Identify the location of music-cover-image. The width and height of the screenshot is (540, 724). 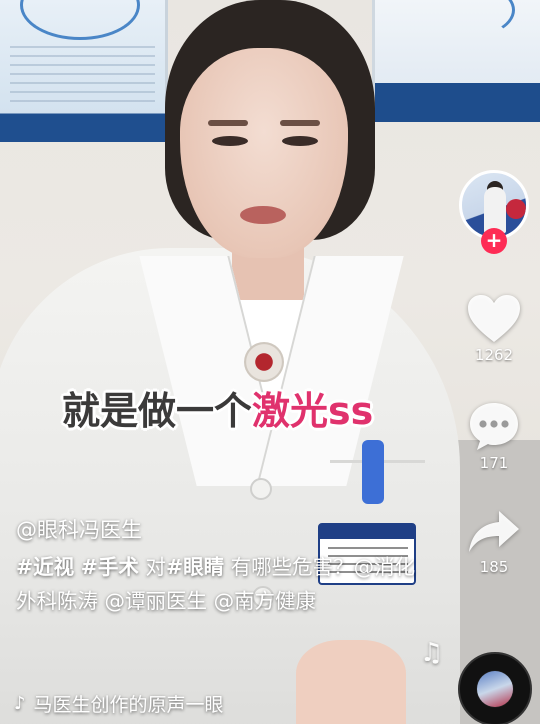
(495, 689).